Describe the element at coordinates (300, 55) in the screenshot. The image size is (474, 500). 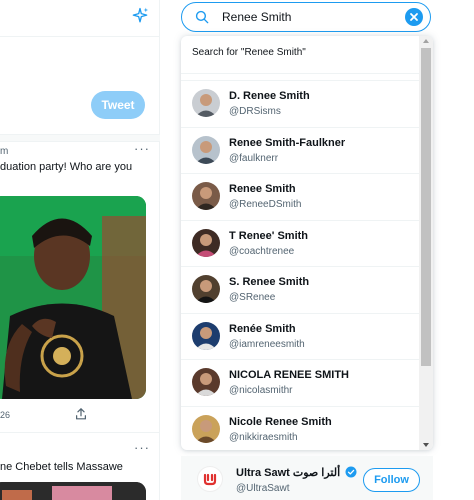
I see `search-for-option: Search for "Renee Smith"` at that location.